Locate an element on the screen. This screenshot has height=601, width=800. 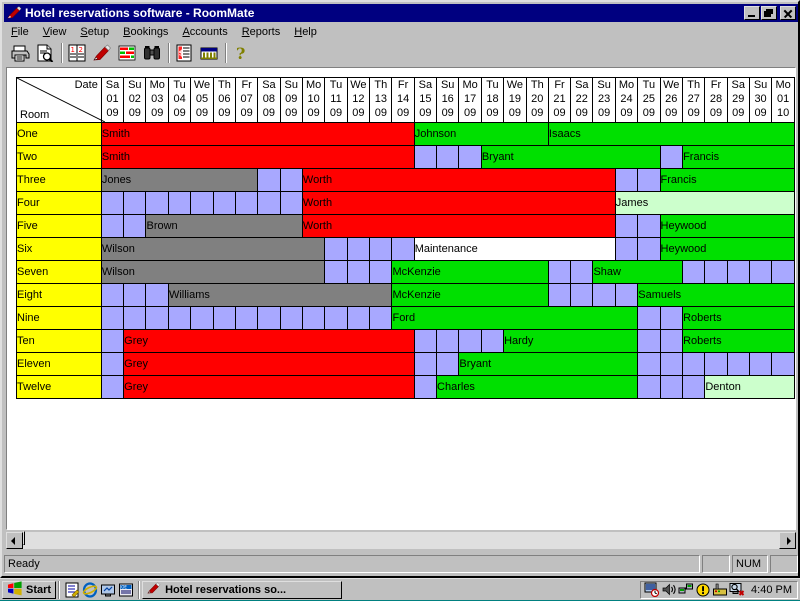
internet-explorer-icon is located at coordinates (90, 589).